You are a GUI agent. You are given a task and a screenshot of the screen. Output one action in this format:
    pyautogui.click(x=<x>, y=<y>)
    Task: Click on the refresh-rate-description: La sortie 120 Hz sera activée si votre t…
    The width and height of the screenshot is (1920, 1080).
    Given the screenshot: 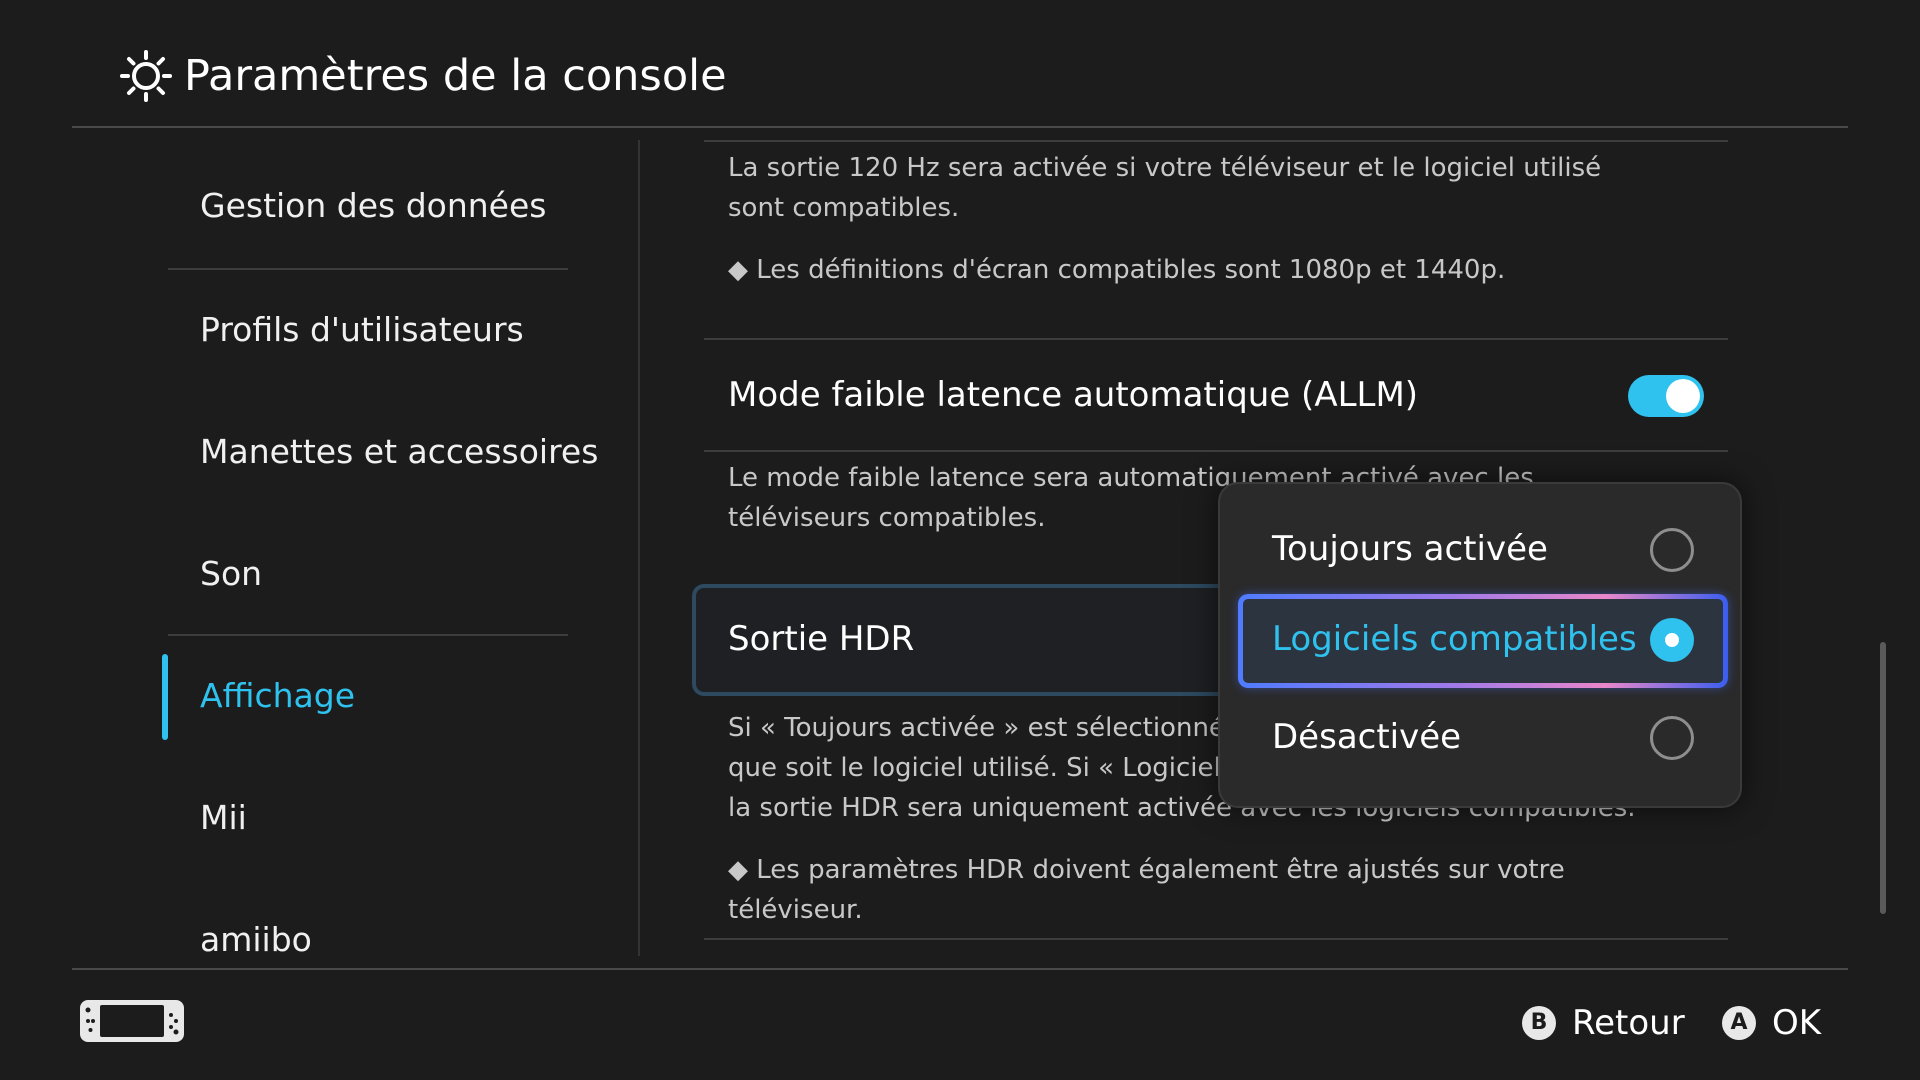 What is the action you would take?
    pyautogui.click(x=1165, y=188)
    